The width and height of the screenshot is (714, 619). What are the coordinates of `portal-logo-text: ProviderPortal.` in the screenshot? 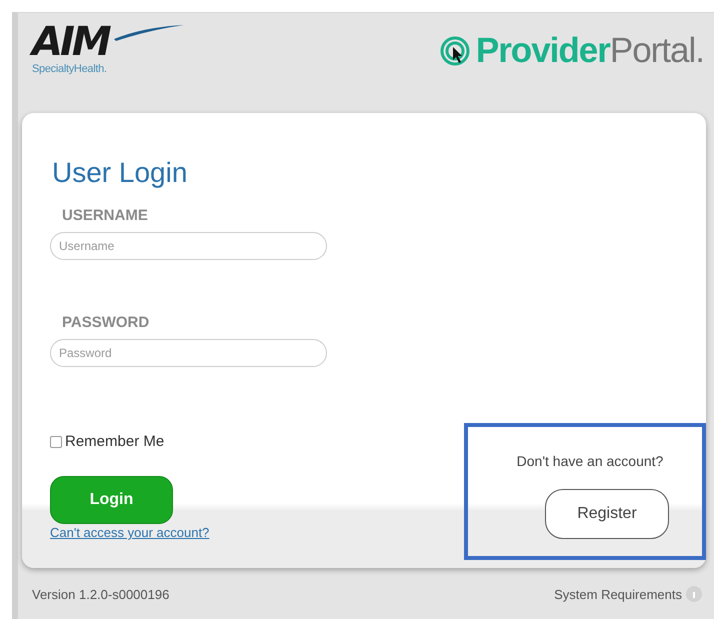 It's located at (590, 51).